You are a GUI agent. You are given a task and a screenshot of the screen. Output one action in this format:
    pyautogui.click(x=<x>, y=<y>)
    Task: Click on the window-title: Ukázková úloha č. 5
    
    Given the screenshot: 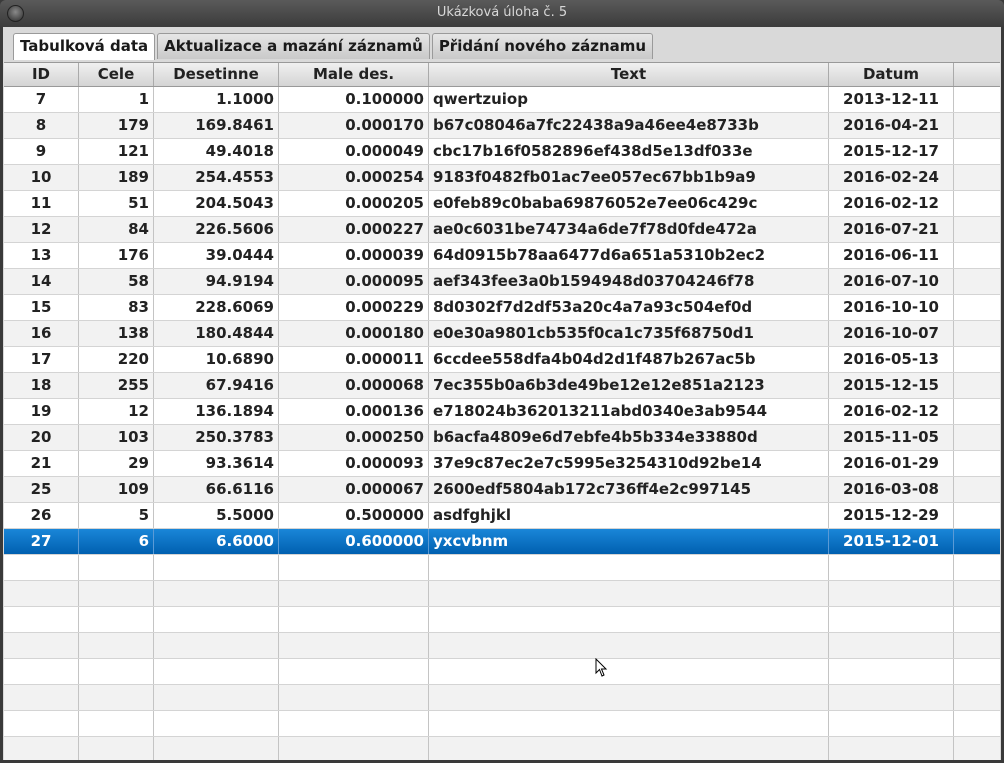 What is the action you would take?
    pyautogui.click(x=502, y=12)
    